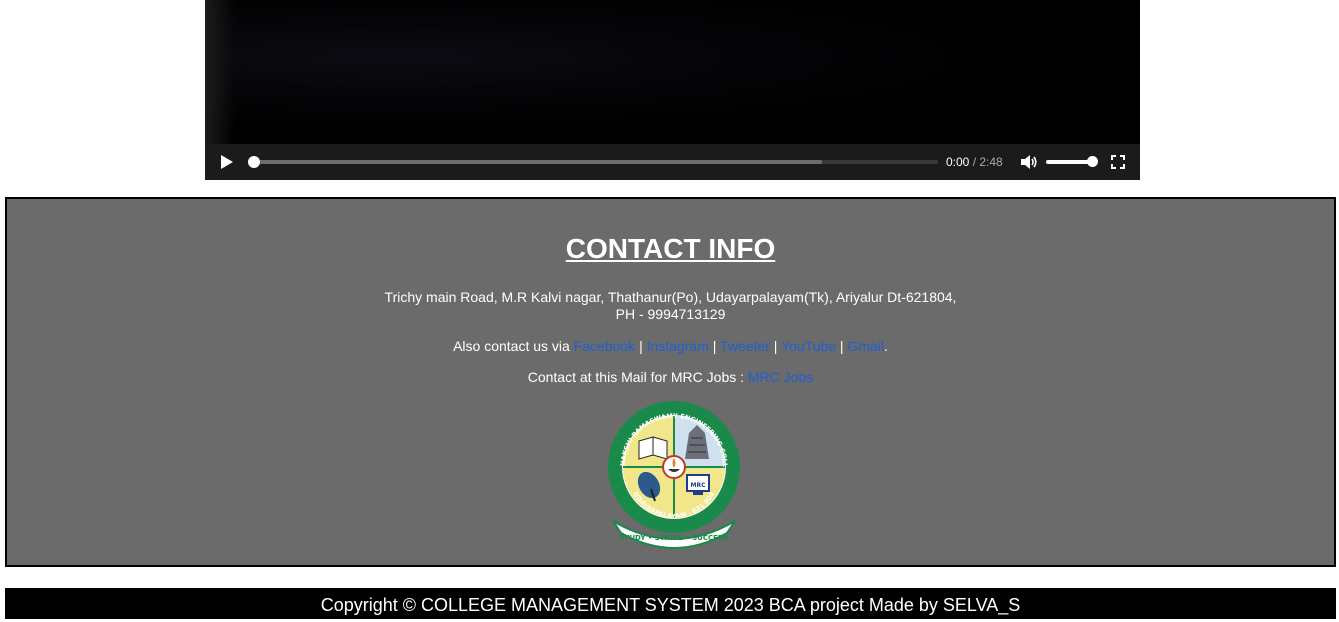 The image size is (1339, 622). I want to click on time-display: 0:00 / 2:48, so click(974, 162).